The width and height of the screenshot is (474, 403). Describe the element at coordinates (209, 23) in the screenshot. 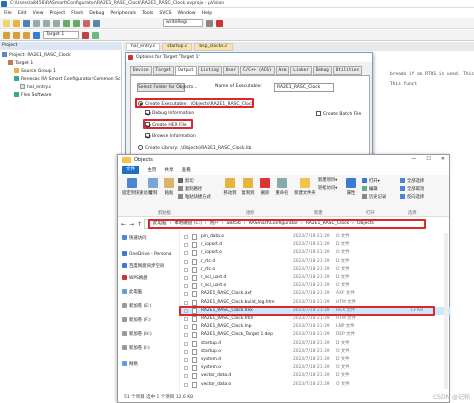

I see `find-icon` at that location.